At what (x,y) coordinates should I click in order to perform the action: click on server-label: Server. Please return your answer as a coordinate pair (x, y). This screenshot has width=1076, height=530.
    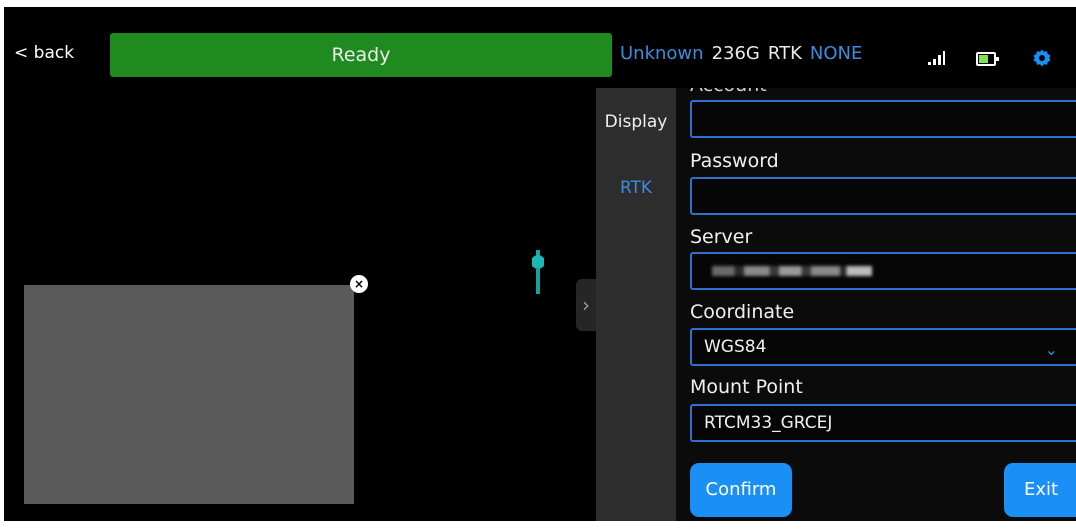
    Looking at the image, I should click on (721, 237).